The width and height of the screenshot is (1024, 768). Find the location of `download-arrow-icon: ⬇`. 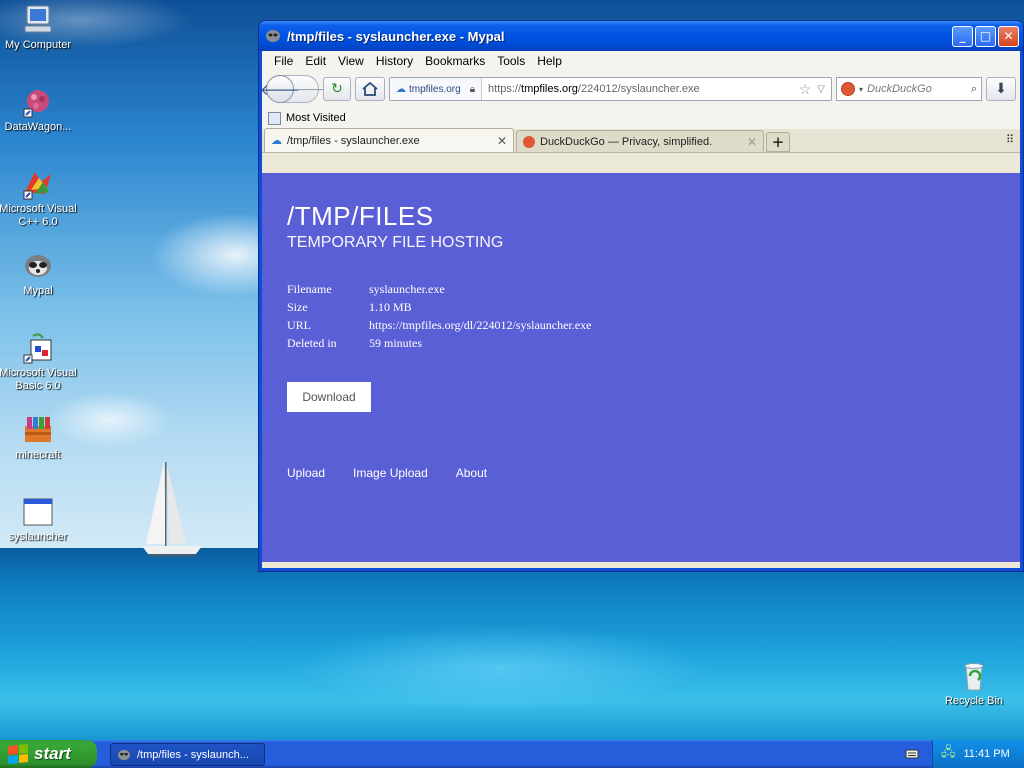

download-arrow-icon: ⬇ is located at coordinates (1001, 89).